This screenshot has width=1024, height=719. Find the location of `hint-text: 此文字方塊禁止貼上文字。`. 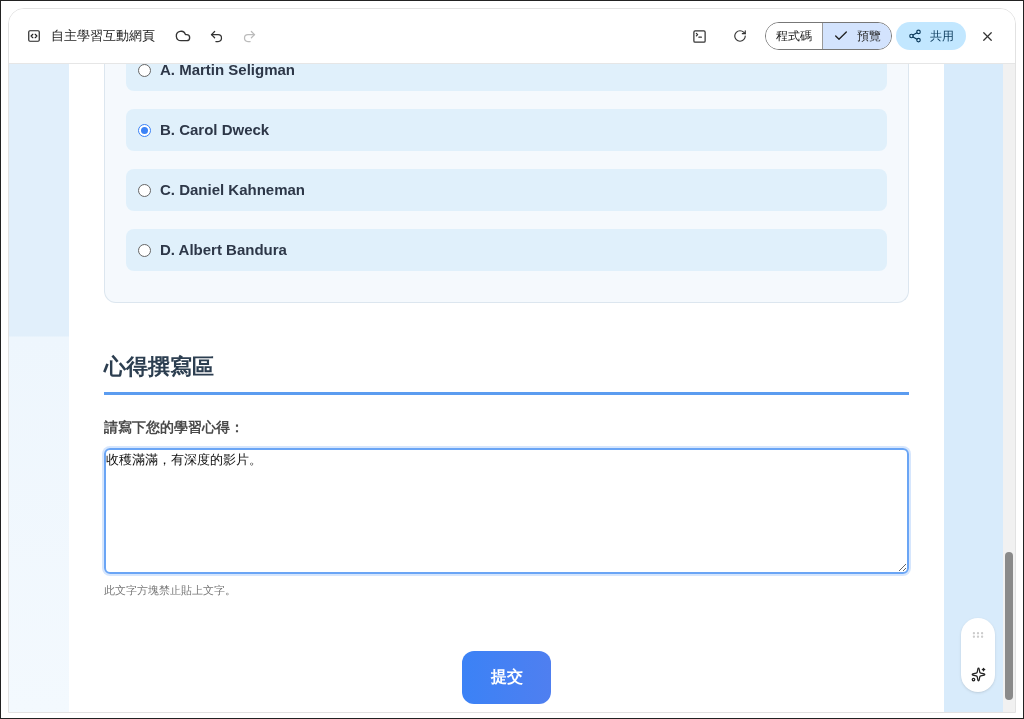

hint-text: 此文字方塊禁止貼上文字。 is located at coordinates (170, 590).